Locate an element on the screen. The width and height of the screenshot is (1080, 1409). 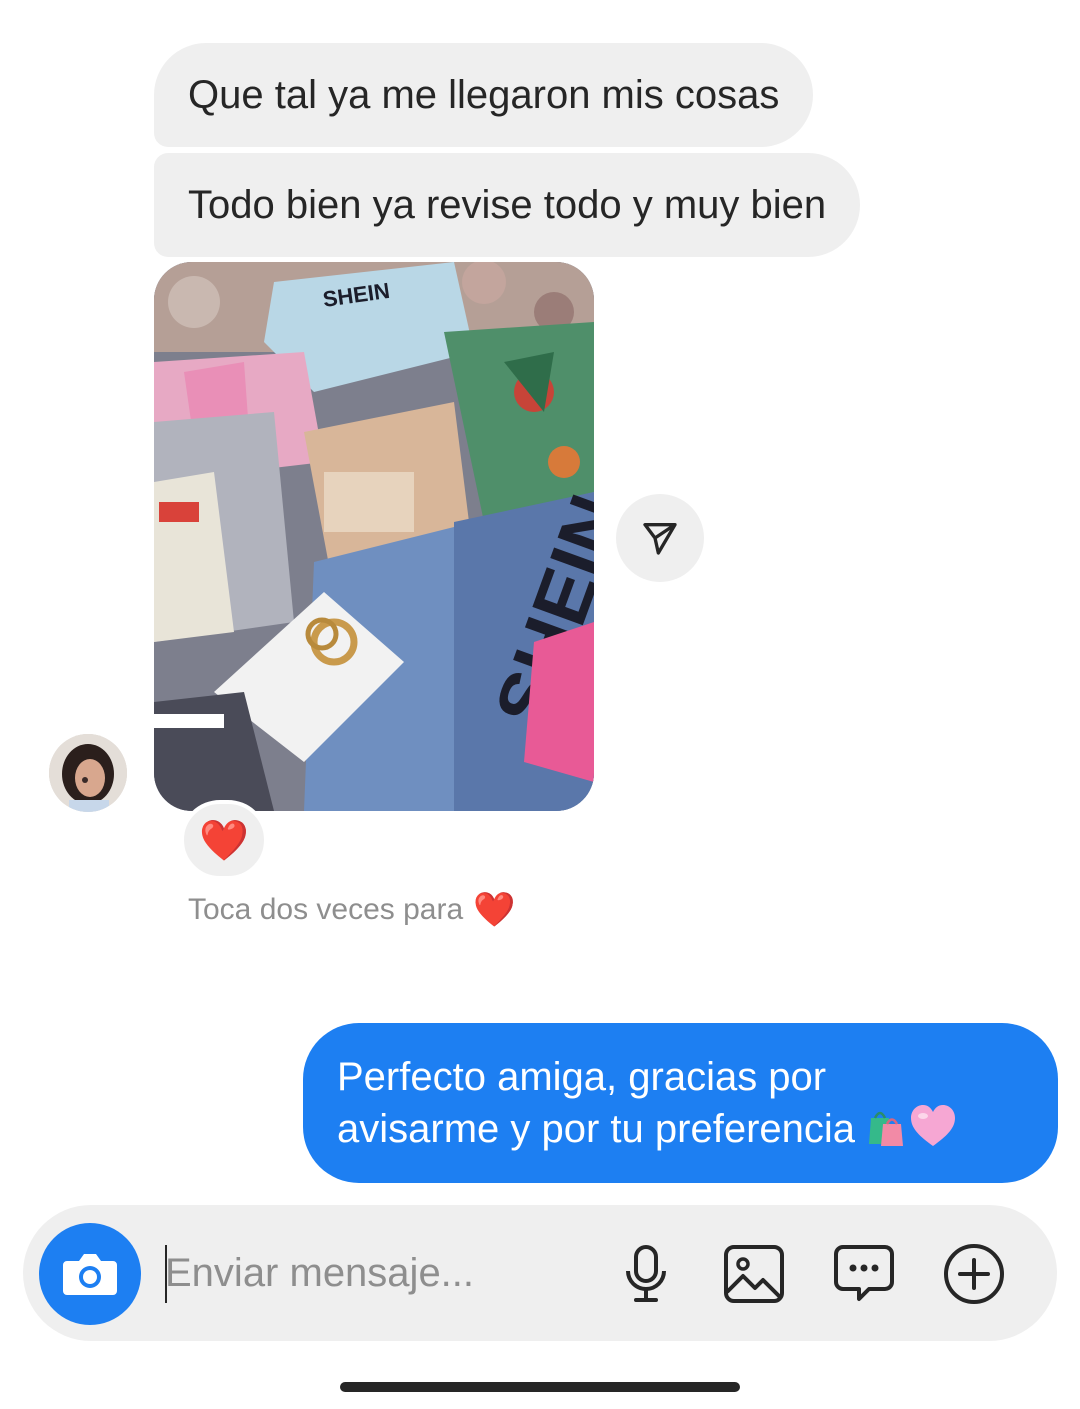
message-text: Todo bien ya revise todo y muy bien is located at coordinates (507, 205).